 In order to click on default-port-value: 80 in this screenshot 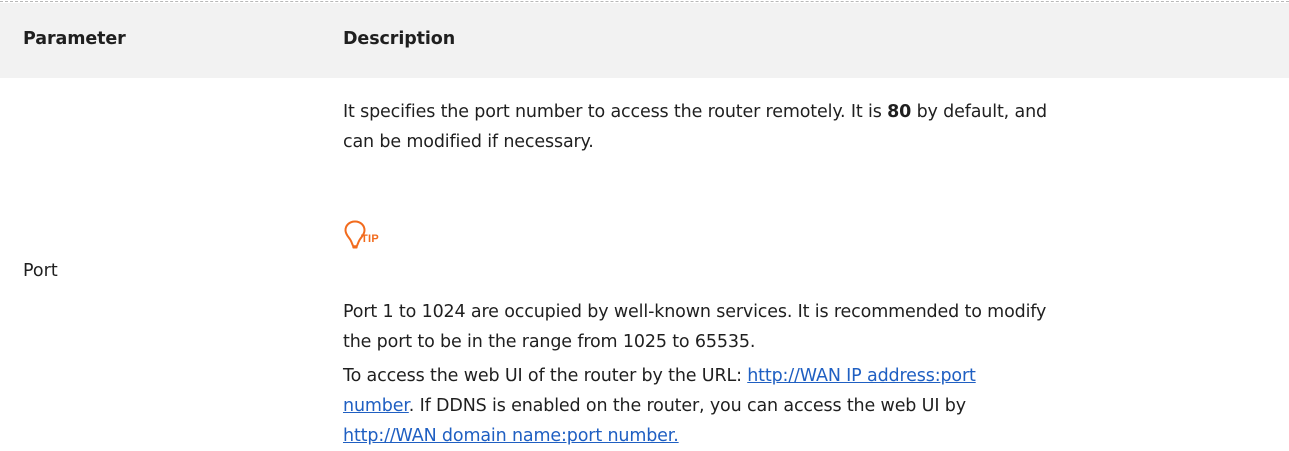, I will do `click(899, 112)`.